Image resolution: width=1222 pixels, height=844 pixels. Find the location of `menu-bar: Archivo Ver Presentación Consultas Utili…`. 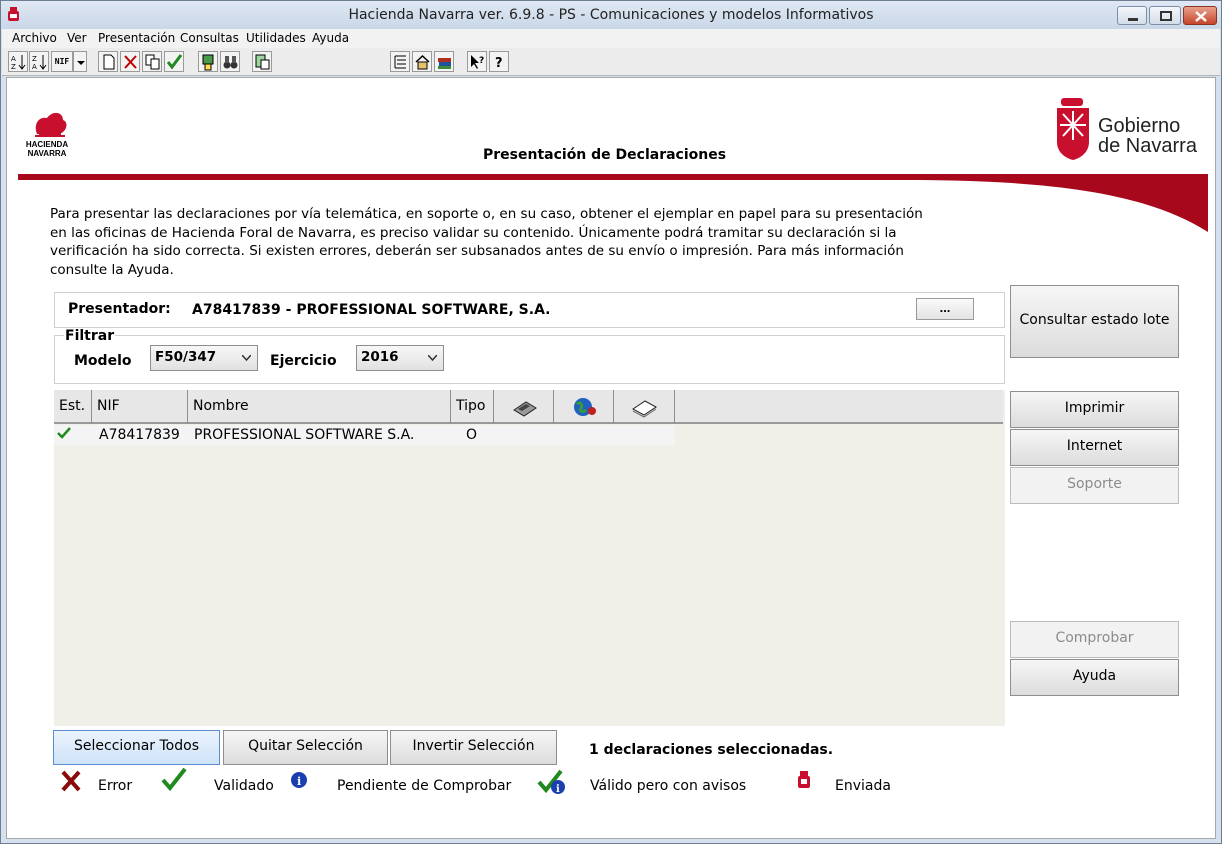

menu-bar: Archivo Ver Presentación Consultas Utili… is located at coordinates (611, 38).